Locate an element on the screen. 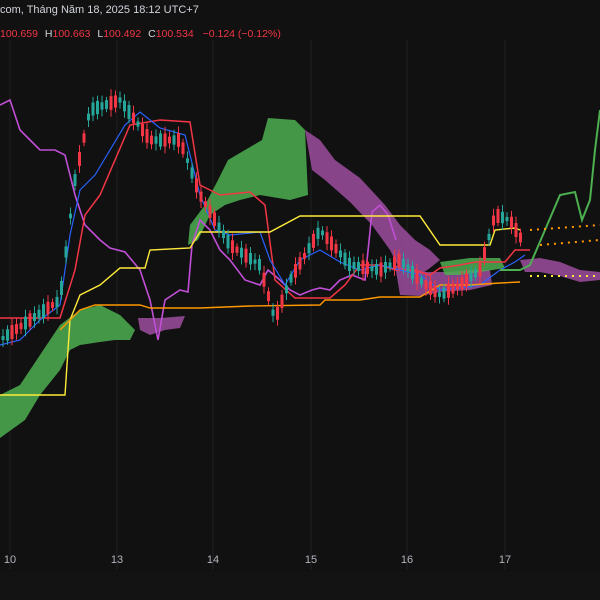 Image resolution: width=600 pixels, height=600 pixels. x-tick-label: 13 is located at coordinates (117, 560).